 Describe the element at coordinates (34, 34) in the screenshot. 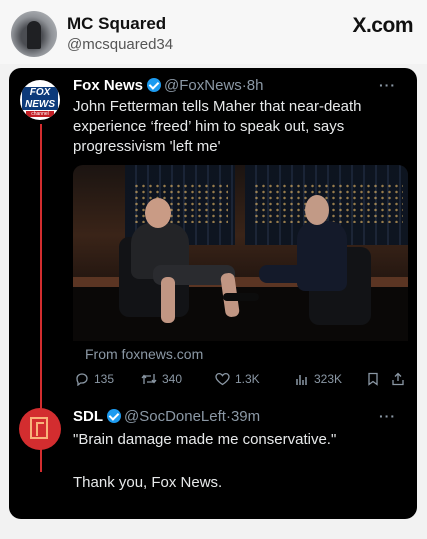

I see `author-avatar` at that location.